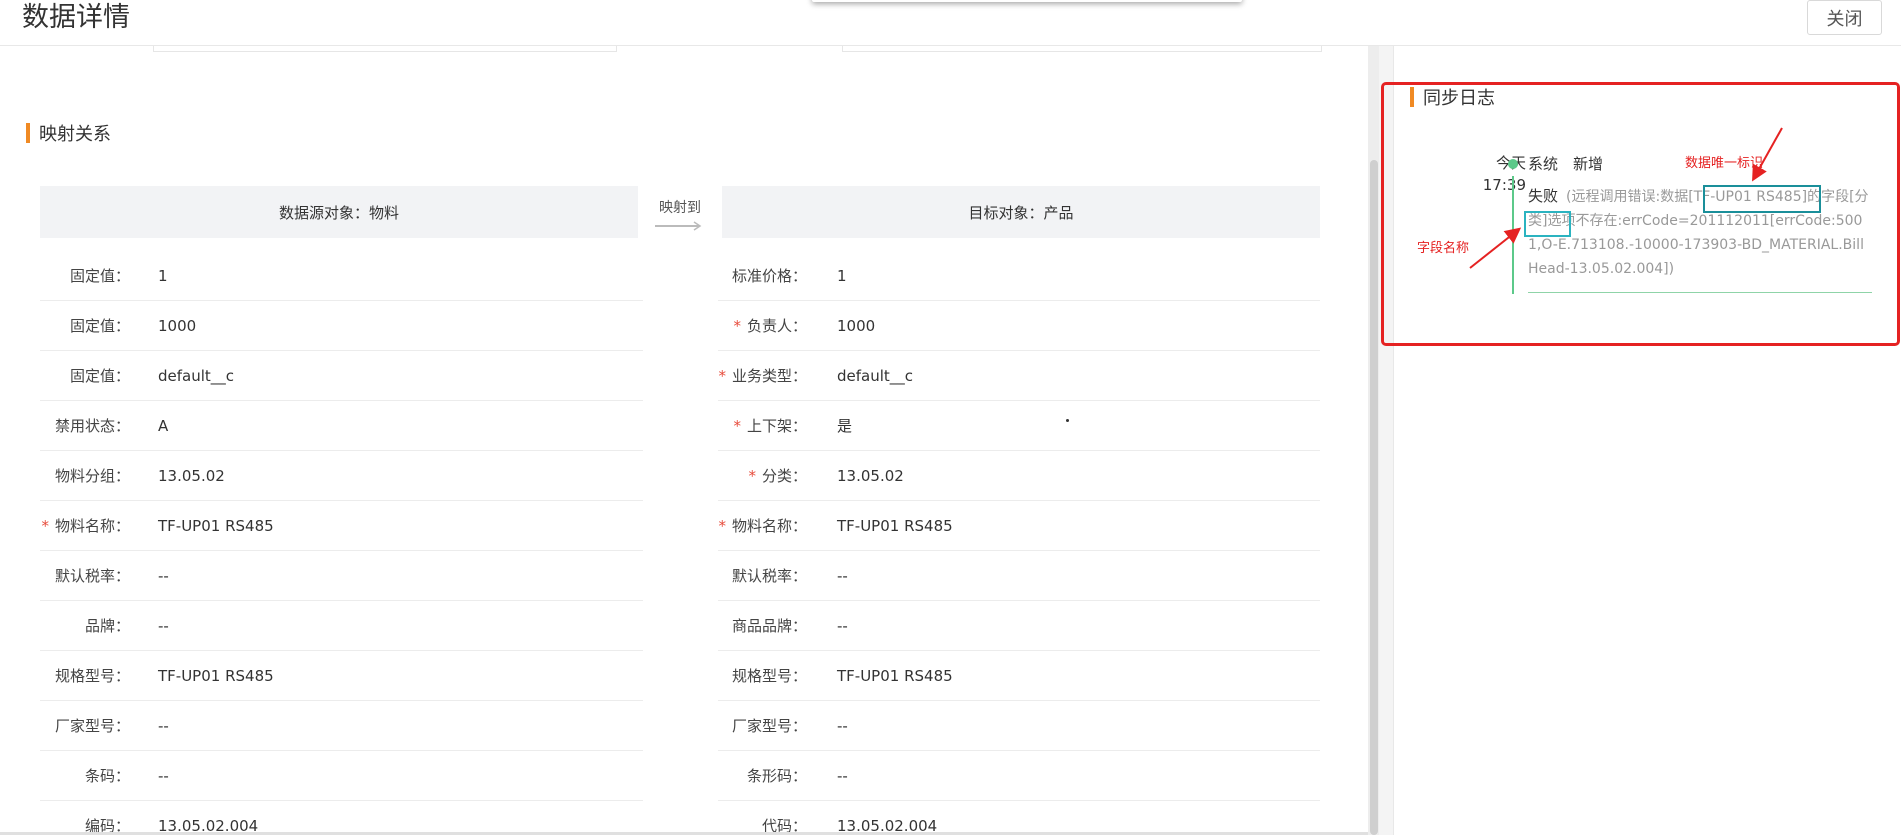  I want to click on field-label: 标准价格：, so click(762, 276).